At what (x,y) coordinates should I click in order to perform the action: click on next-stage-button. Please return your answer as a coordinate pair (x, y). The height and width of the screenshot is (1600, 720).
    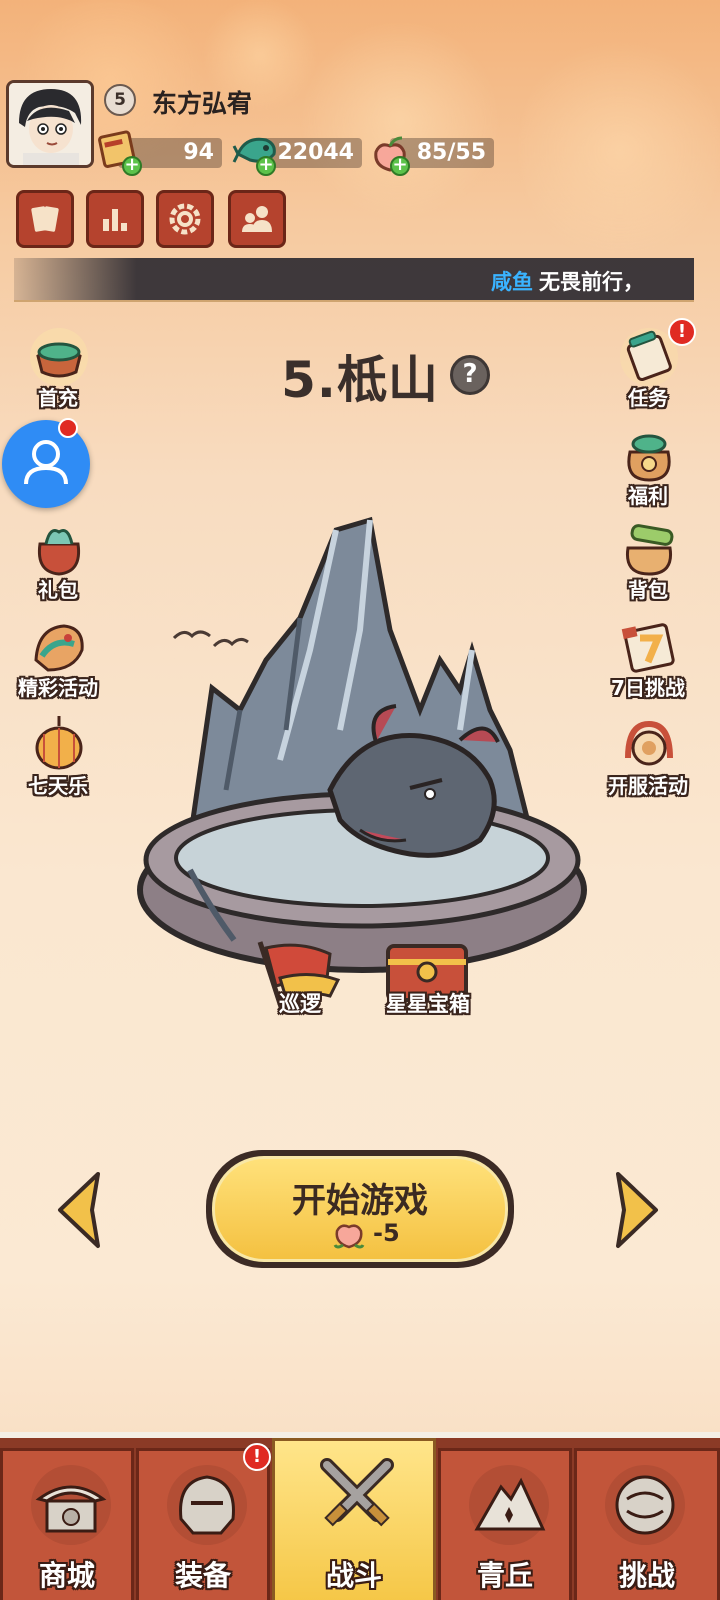
    Looking at the image, I should click on (637, 1210).